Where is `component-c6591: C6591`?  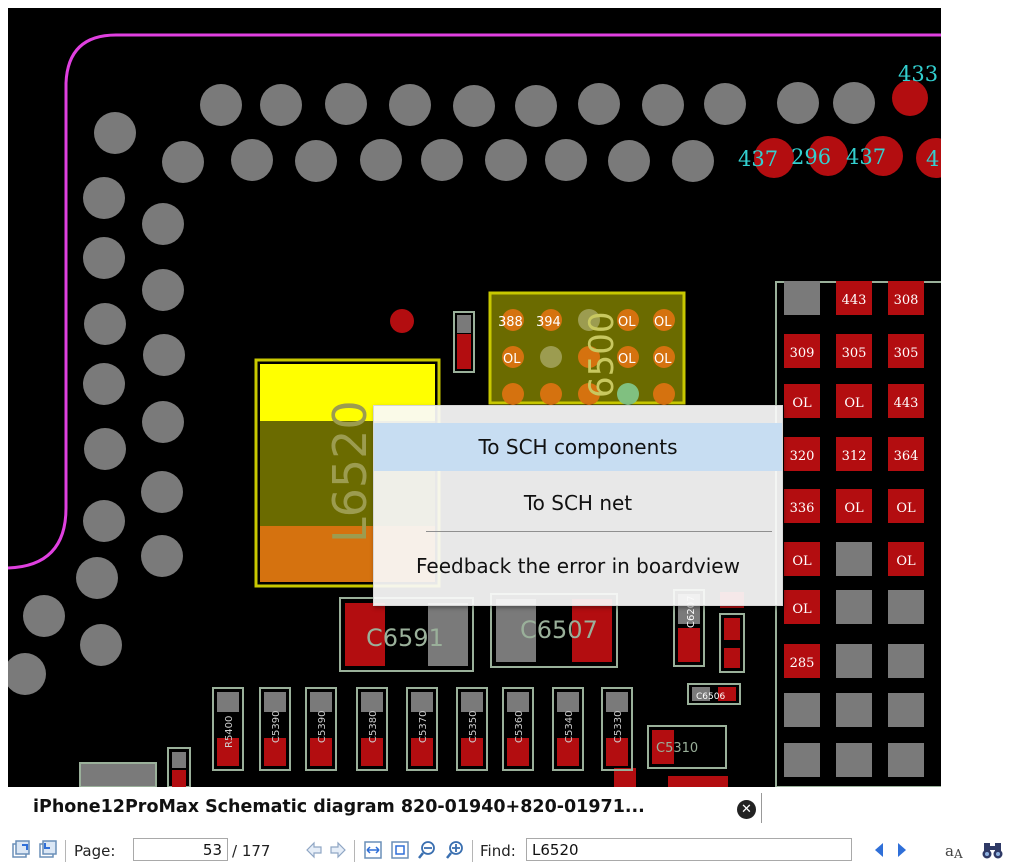
component-c6591: C6591 is located at coordinates (406, 634).